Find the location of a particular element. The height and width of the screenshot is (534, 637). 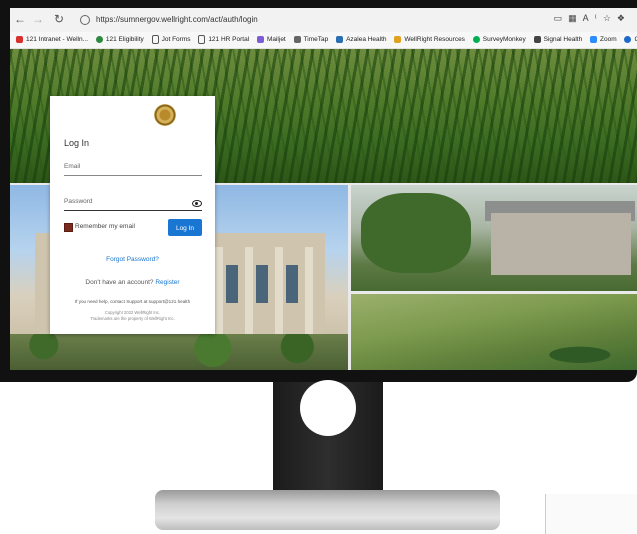

courthouse-trees is located at coordinates (179, 352).